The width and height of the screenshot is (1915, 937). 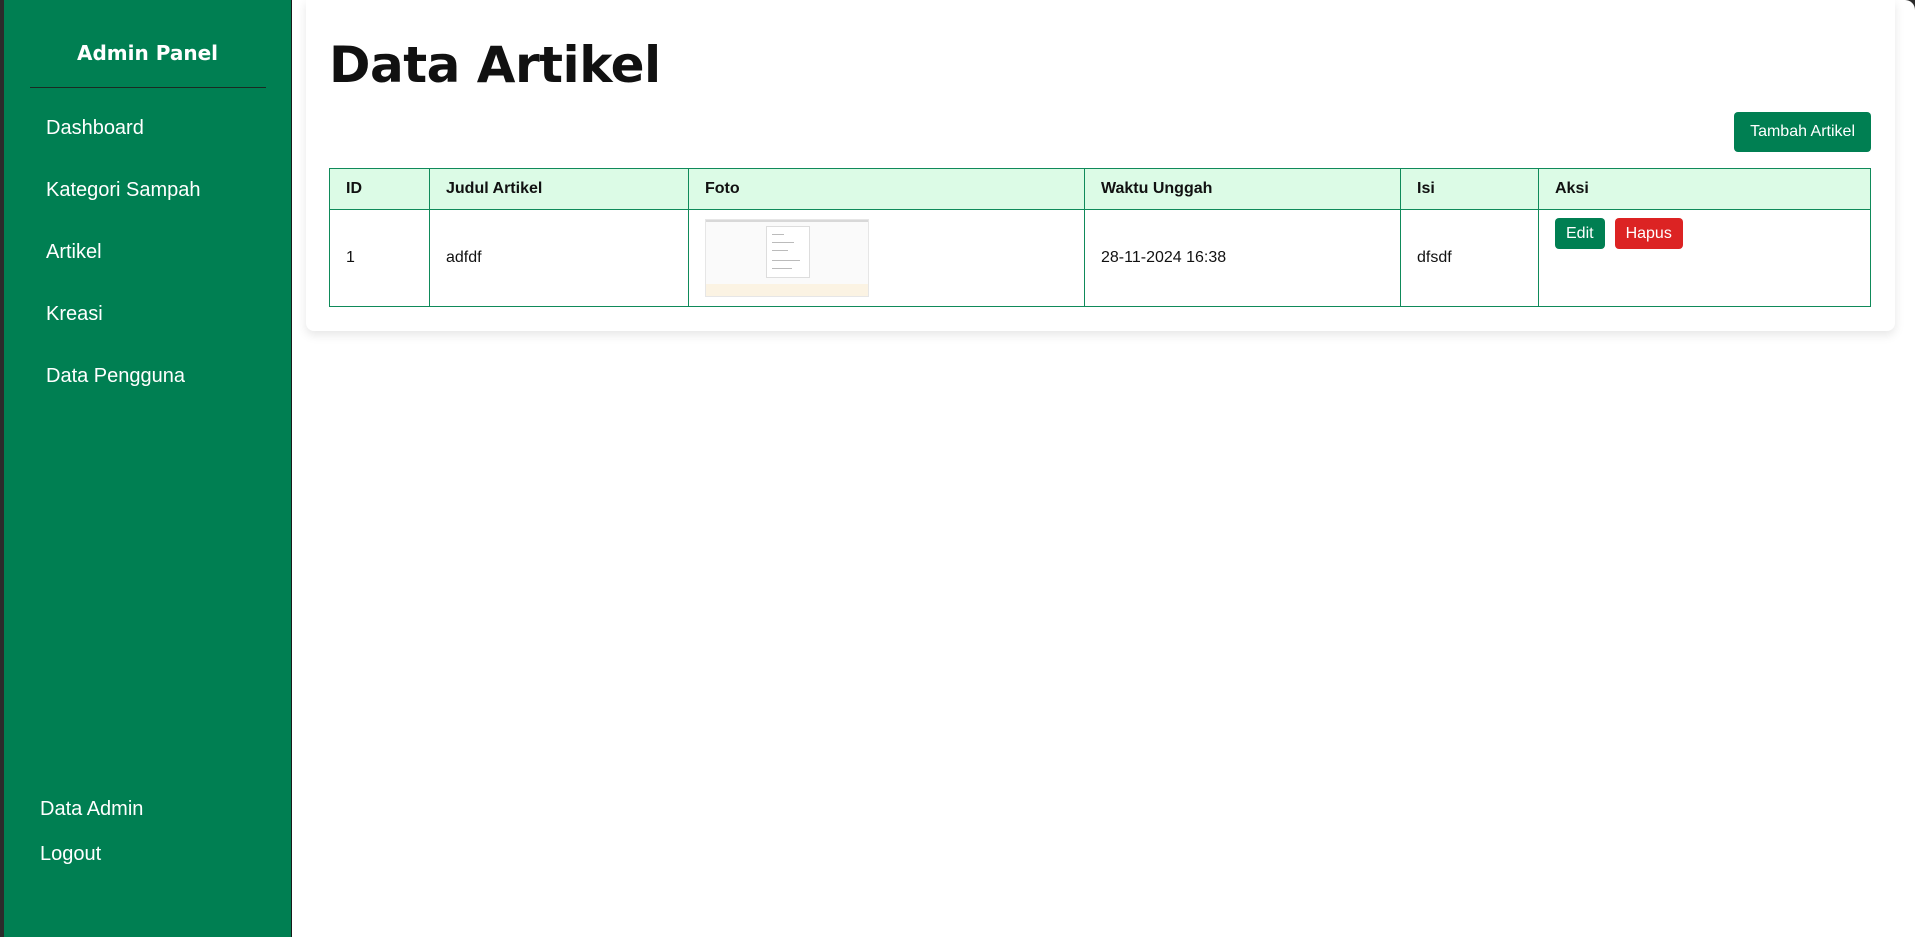 What do you see at coordinates (1469, 189) in the screenshot?
I see `column-header-isi: Isi` at bounding box center [1469, 189].